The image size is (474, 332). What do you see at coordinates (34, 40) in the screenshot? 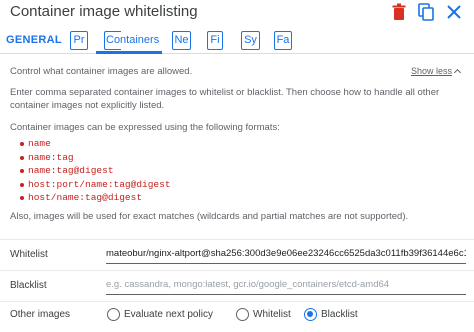
I see `tab-general: GENERAL` at bounding box center [34, 40].